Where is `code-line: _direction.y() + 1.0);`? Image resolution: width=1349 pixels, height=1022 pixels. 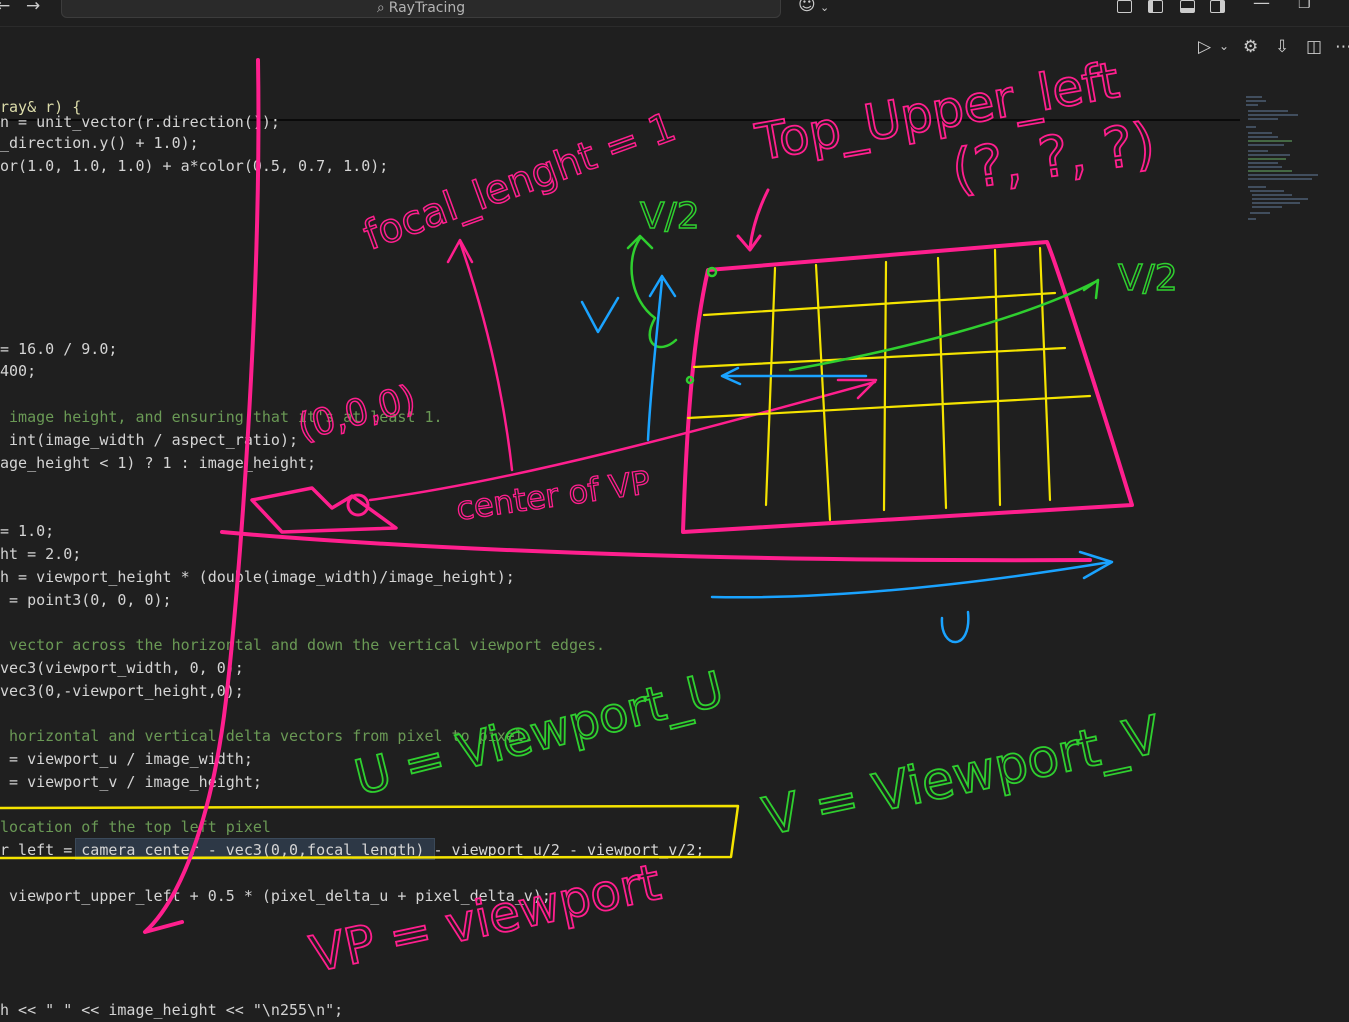
code-line: _direction.y() + 1.0); is located at coordinates (99, 143).